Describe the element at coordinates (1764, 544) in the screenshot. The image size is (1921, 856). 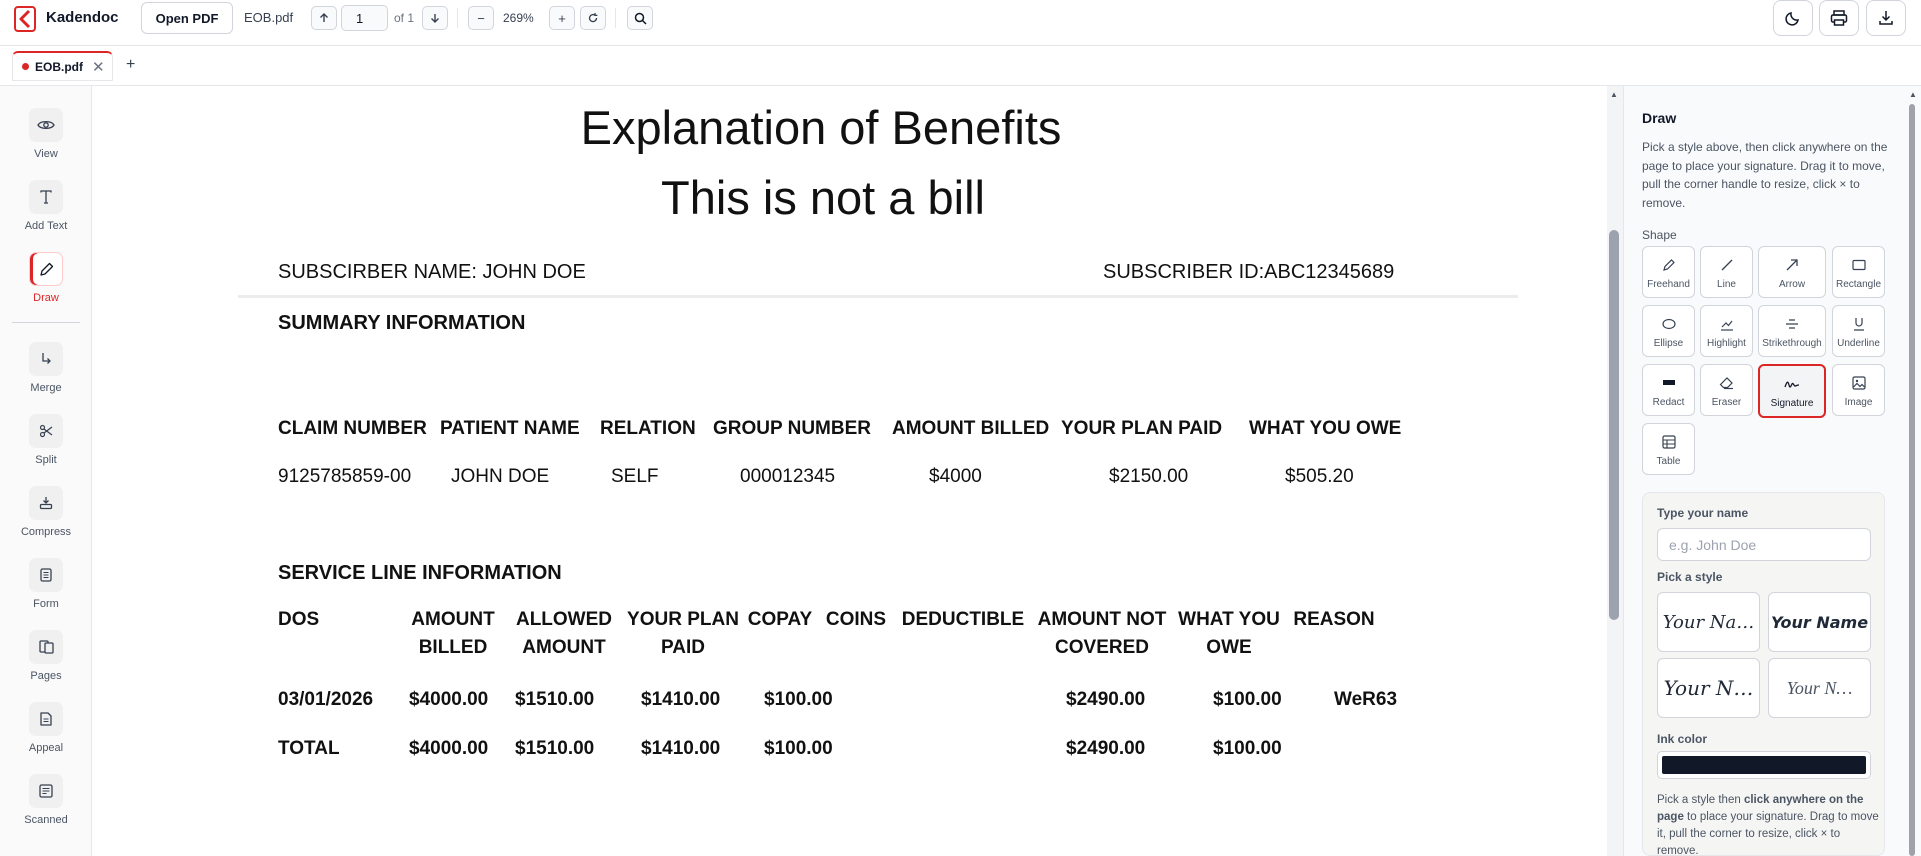
I see `signature-name-input` at that location.